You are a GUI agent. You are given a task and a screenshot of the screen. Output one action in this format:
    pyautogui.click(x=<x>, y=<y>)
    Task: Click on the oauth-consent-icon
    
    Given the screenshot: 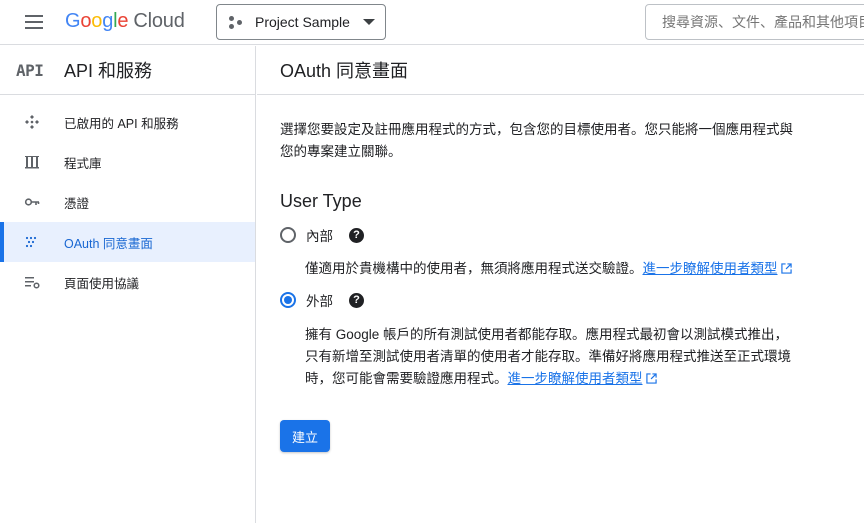 What is the action you would take?
    pyautogui.click(x=32, y=242)
    